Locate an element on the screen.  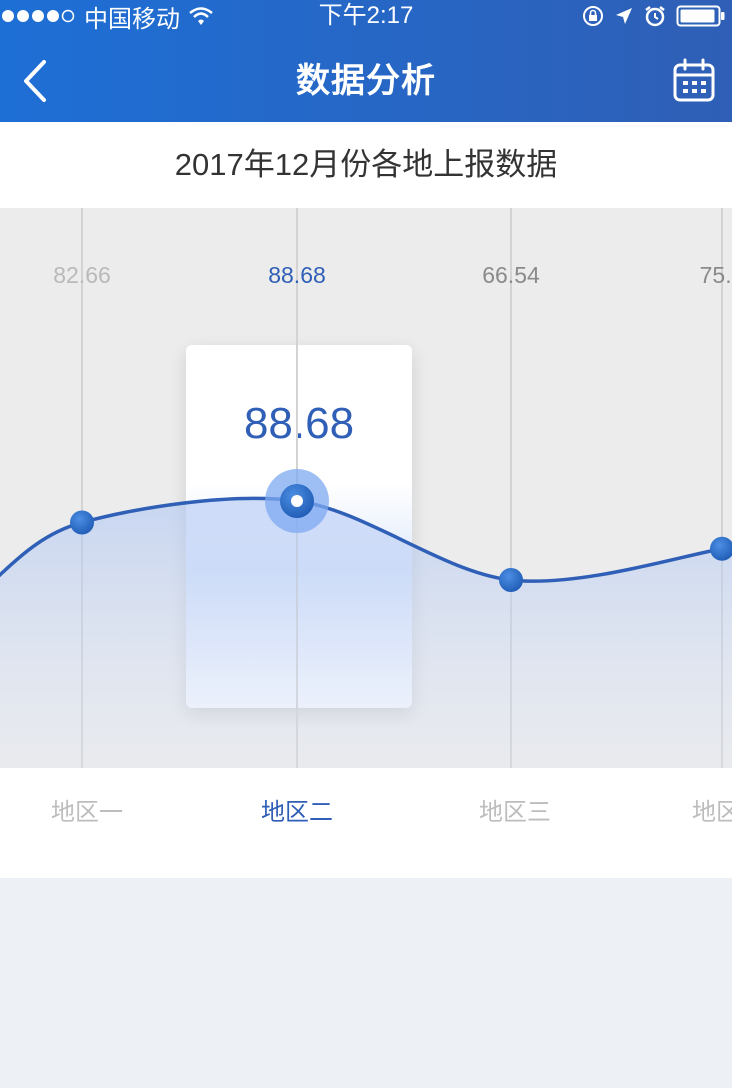
rotation-lock-icon is located at coordinates (593, 16).